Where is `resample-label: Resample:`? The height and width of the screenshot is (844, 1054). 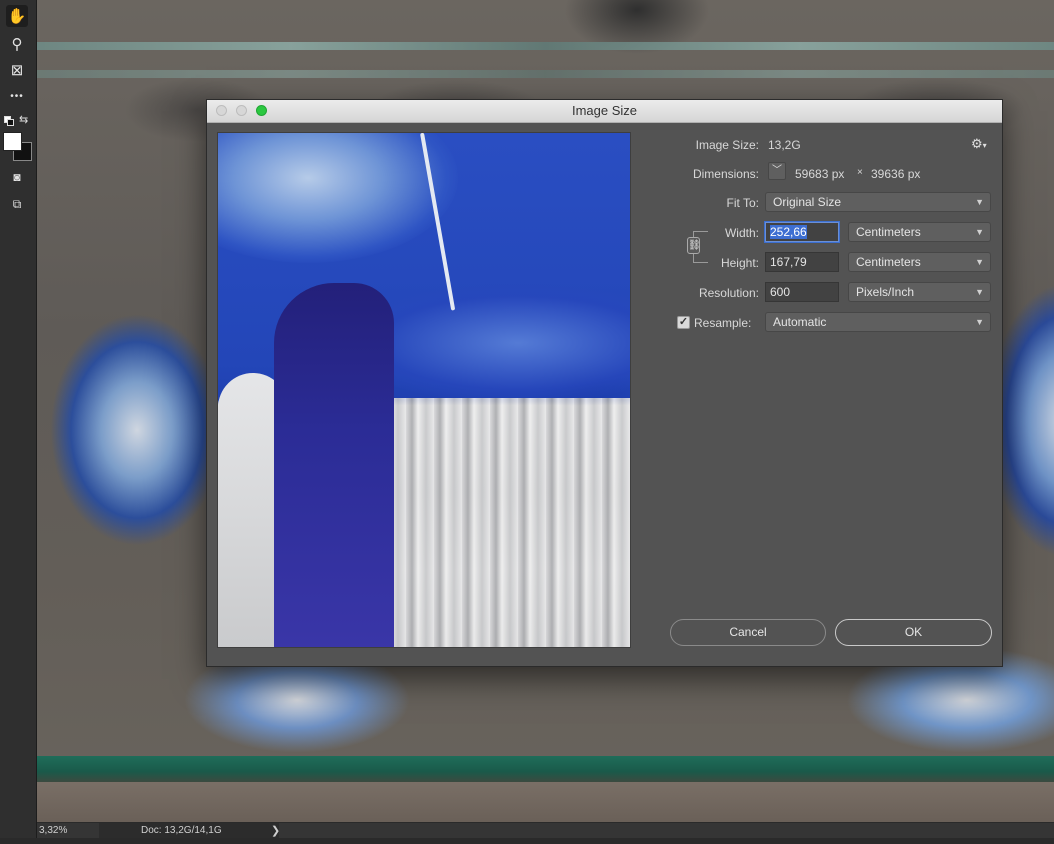
resample-label: Resample: is located at coordinates (723, 323).